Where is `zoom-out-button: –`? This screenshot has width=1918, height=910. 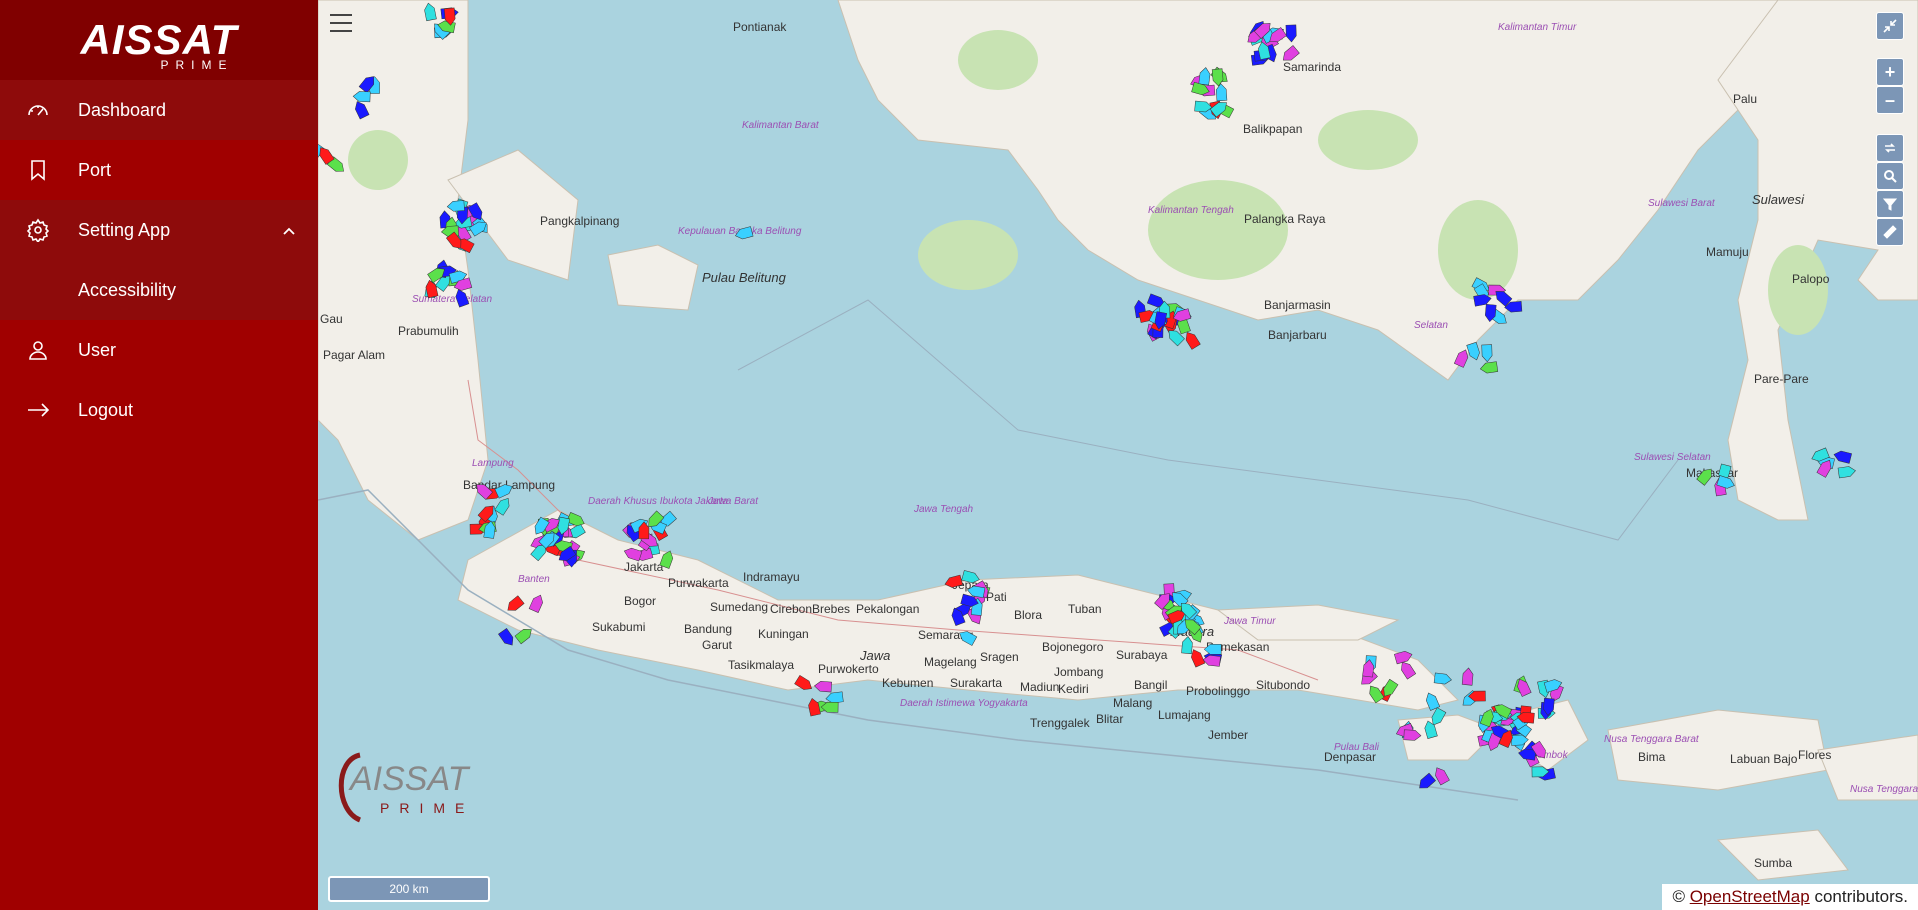 zoom-out-button: – is located at coordinates (1890, 100).